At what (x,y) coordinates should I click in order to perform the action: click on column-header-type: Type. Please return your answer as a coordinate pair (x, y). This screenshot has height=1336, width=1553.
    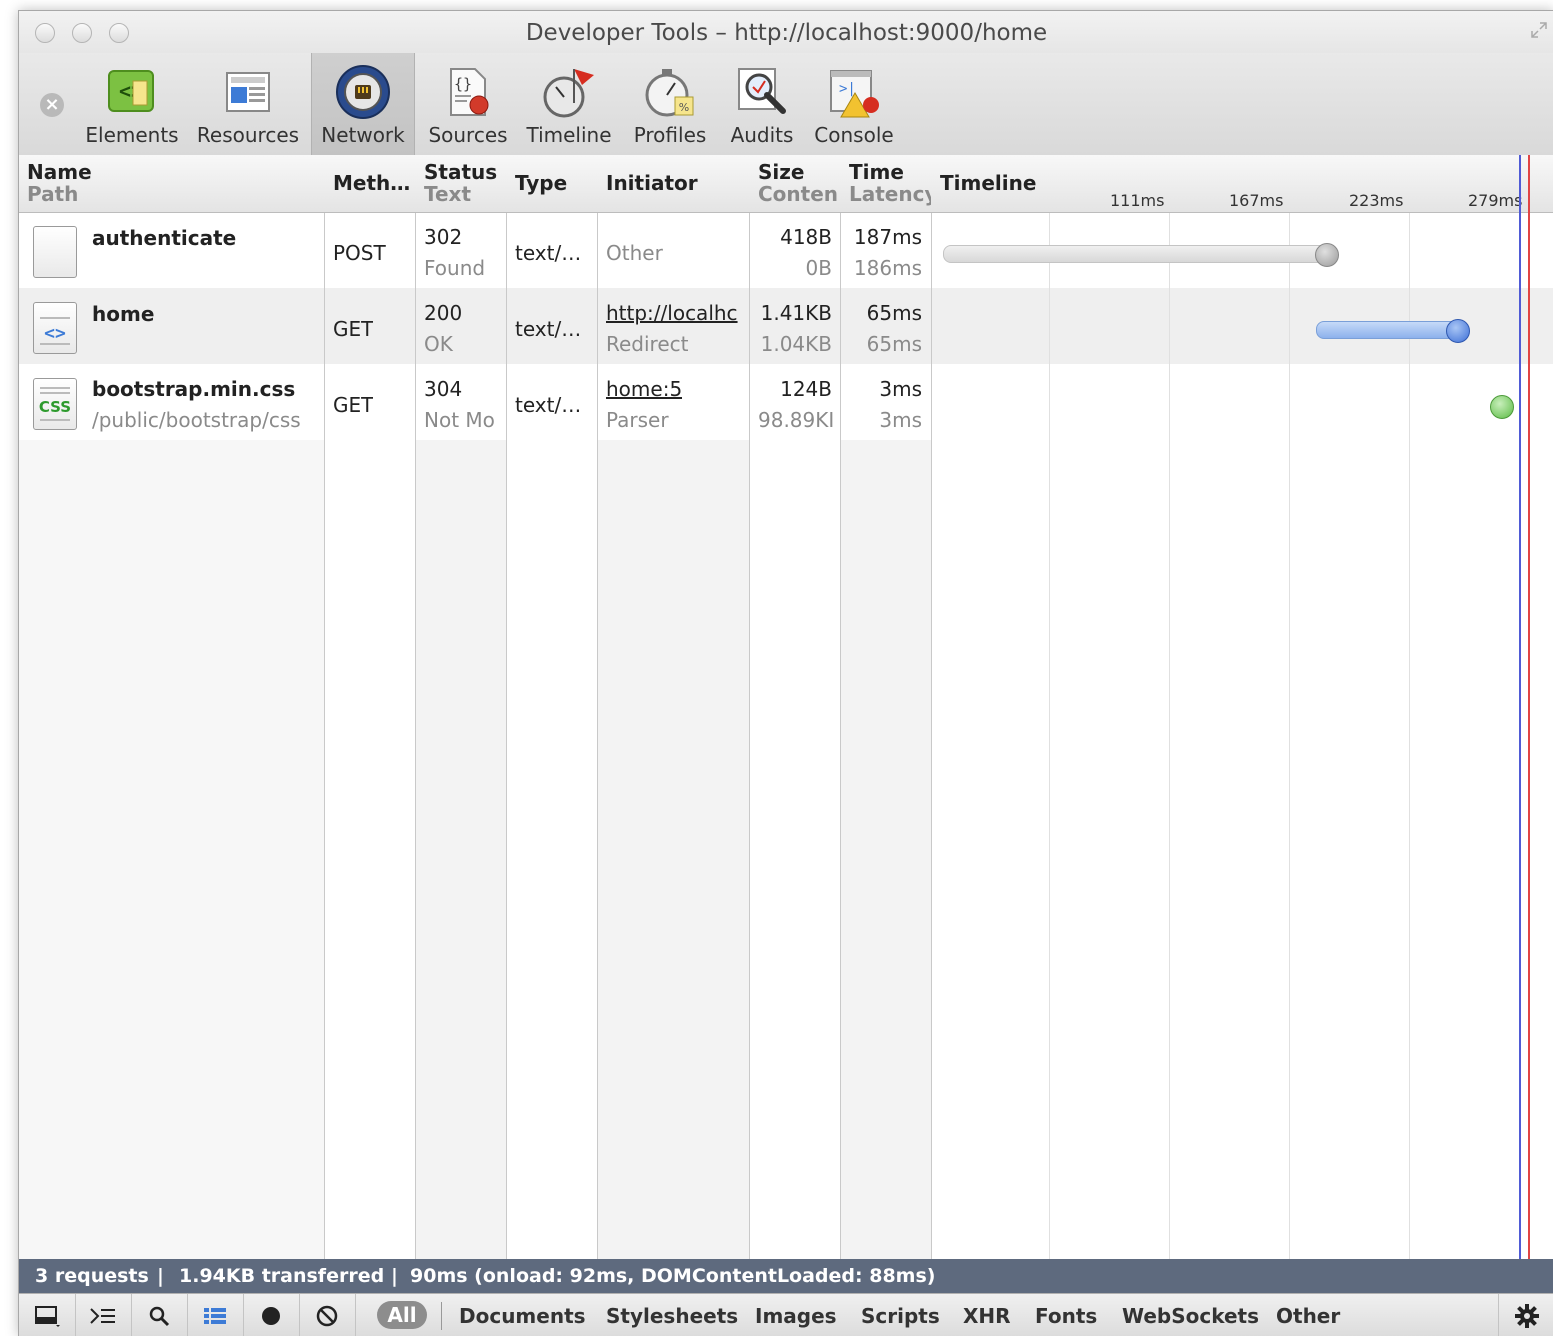
    Looking at the image, I should click on (552, 183).